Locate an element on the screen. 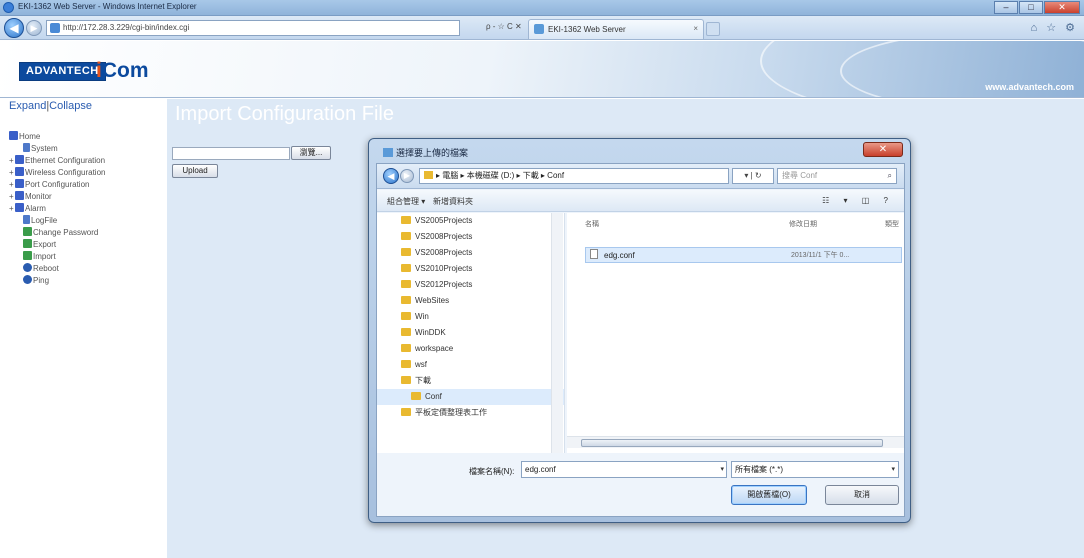  cancel-button: 取消 is located at coordinates (862, 495).